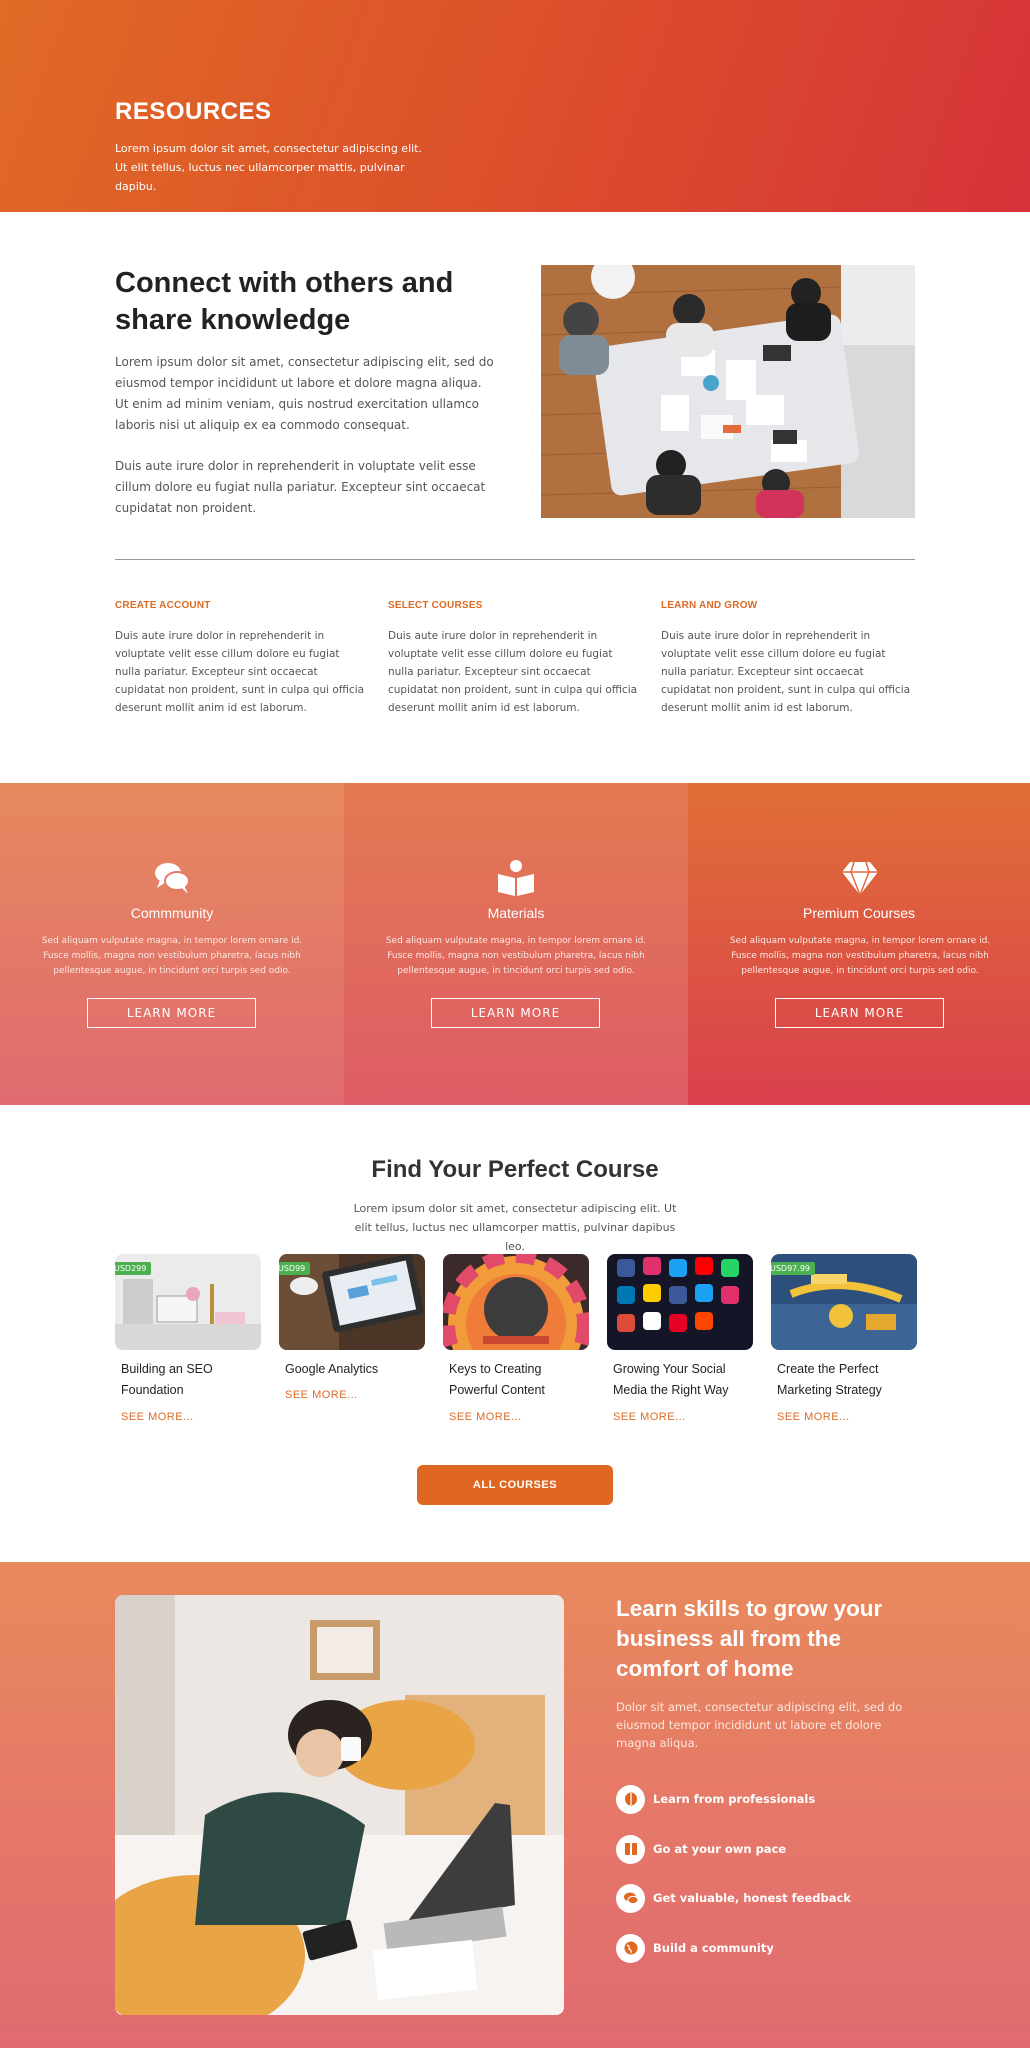 This screenshot has height=2048, width=1030. Describe the element at coordinates (630, 1948) in the screenshot. I see `globe-icon` at that location.